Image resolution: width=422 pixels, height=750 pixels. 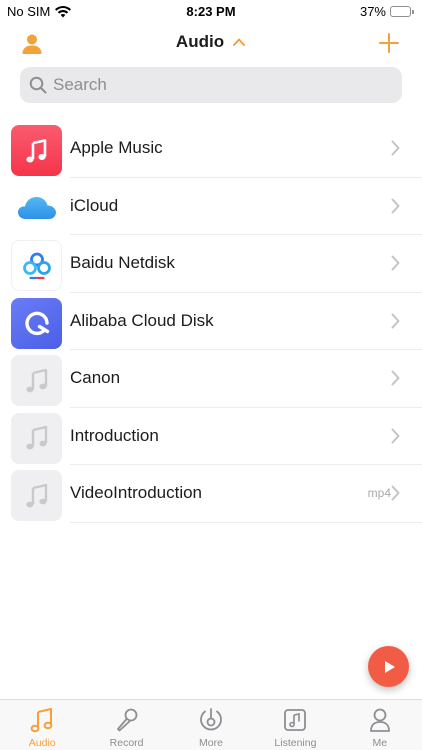 I want to click on tab-audio: Audio, so click(x=42, y=725).